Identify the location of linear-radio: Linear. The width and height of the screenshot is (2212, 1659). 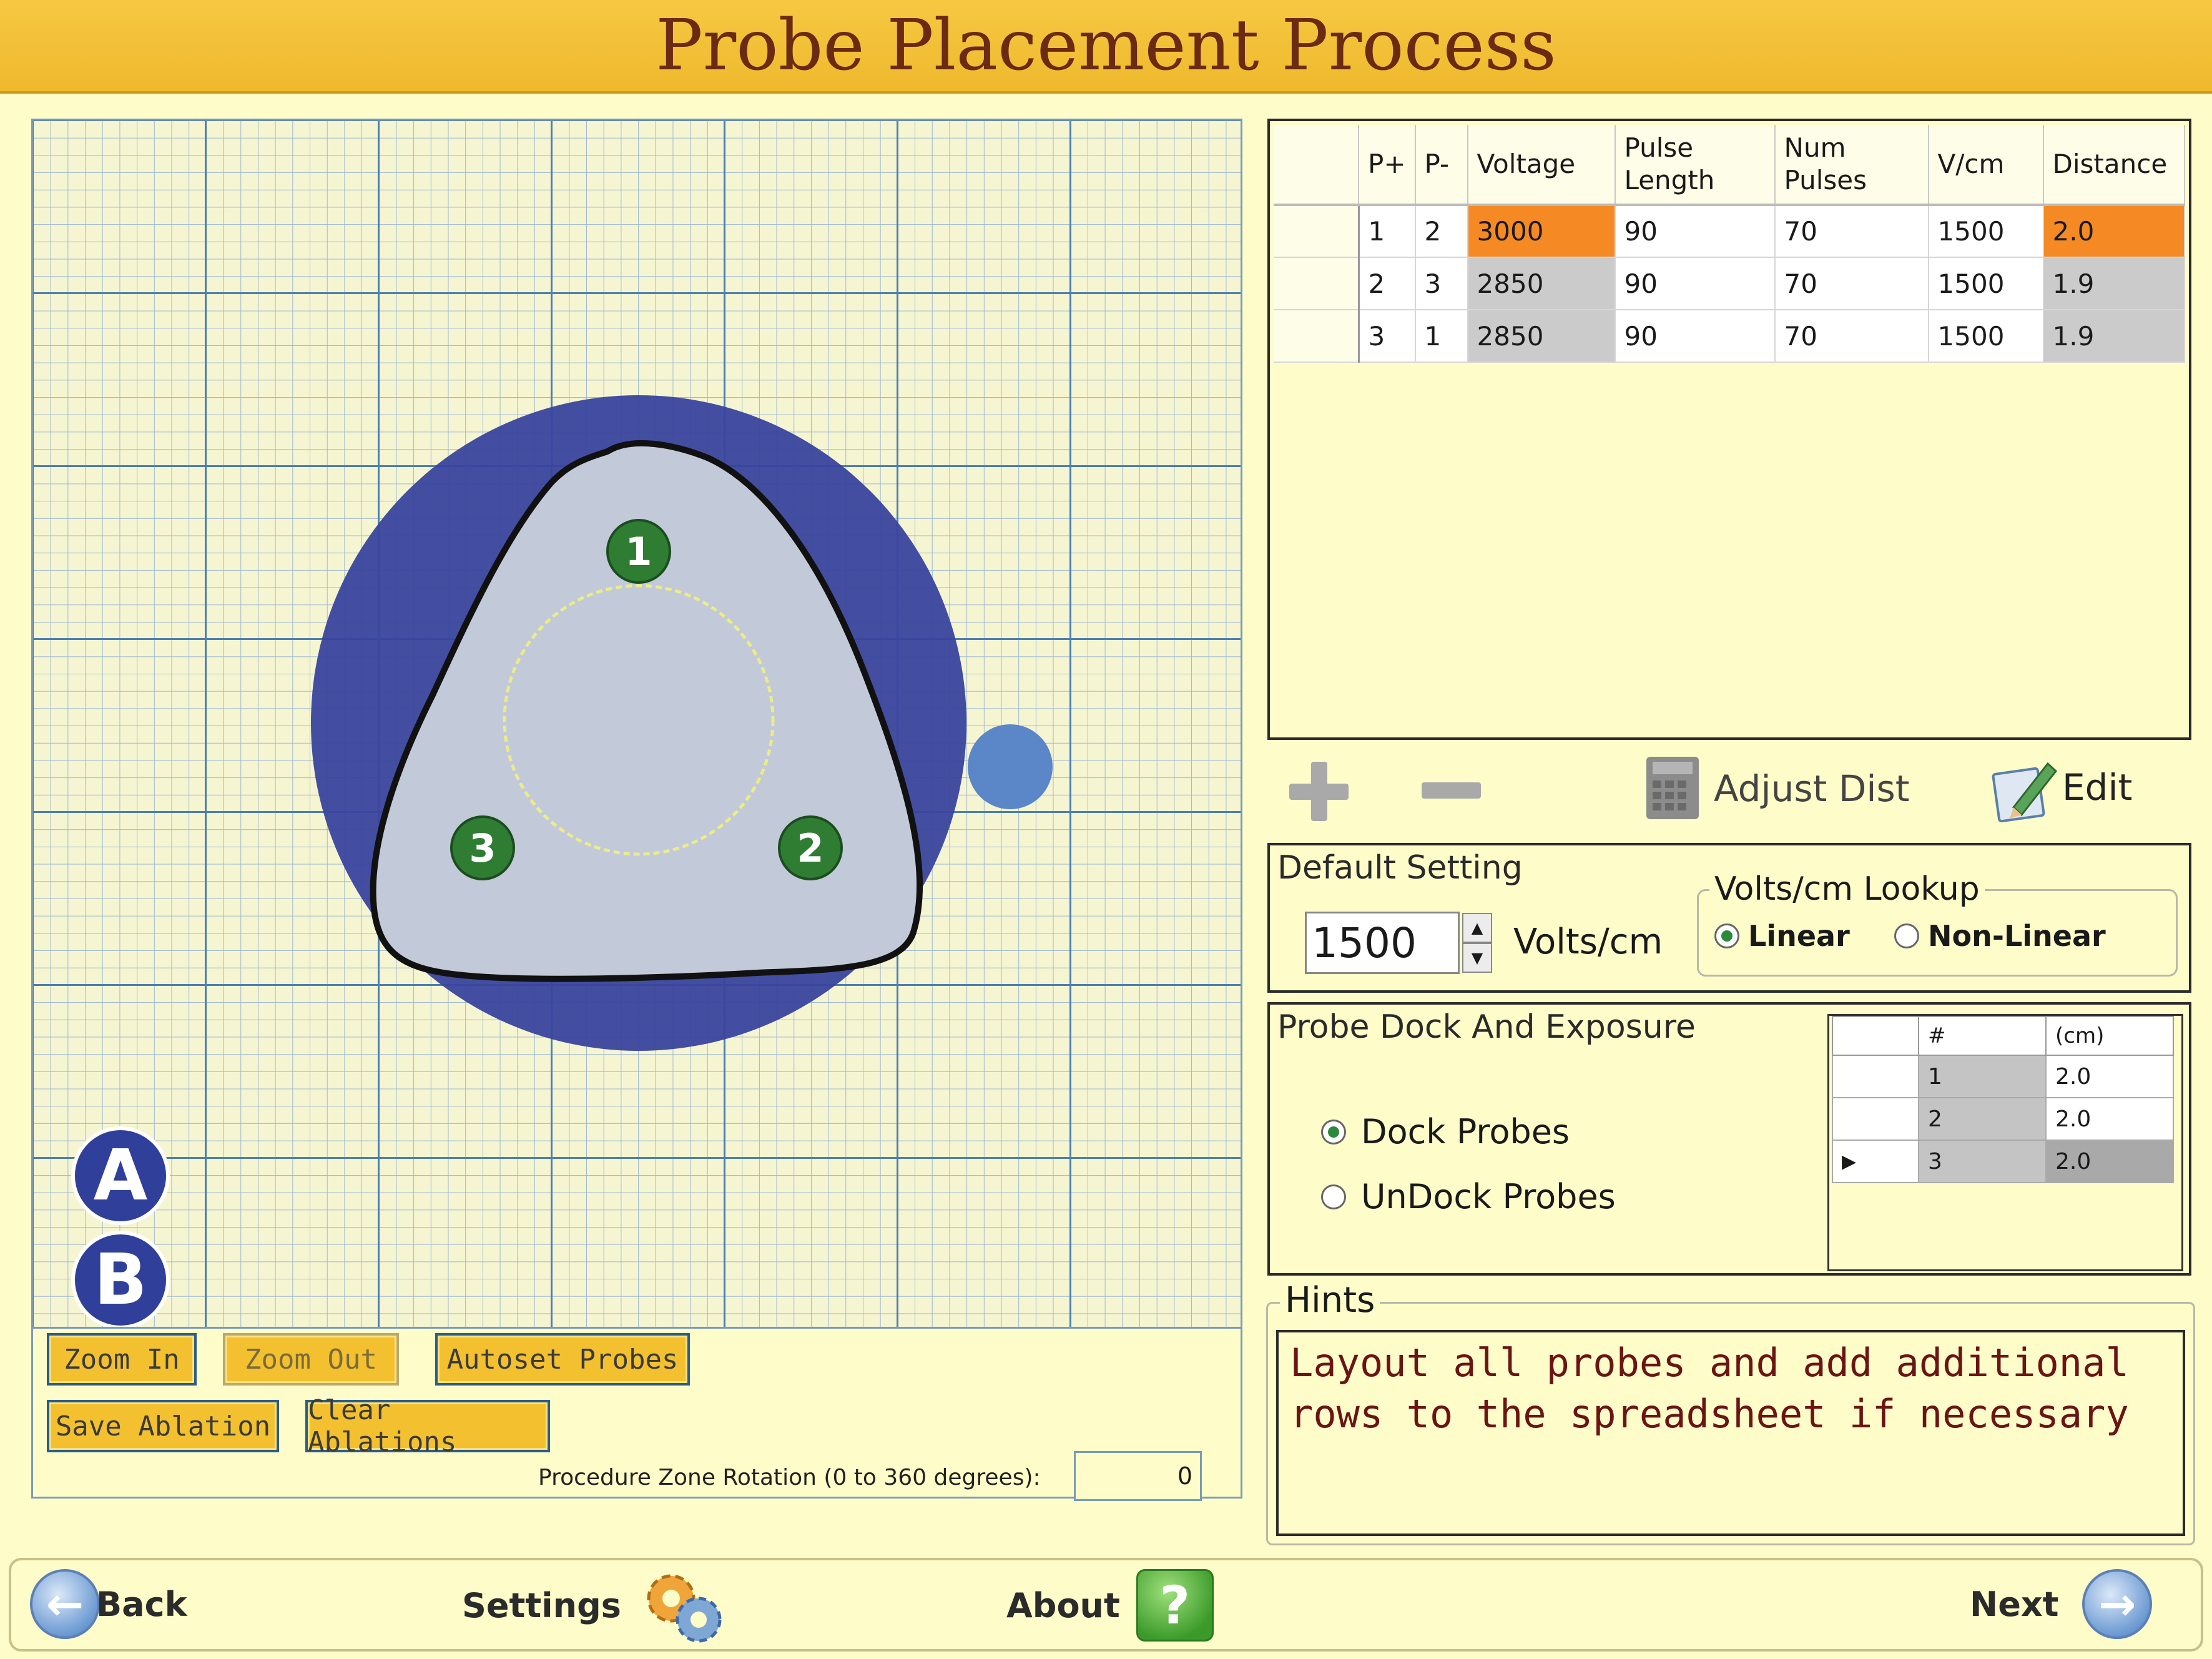
(1782, 936).